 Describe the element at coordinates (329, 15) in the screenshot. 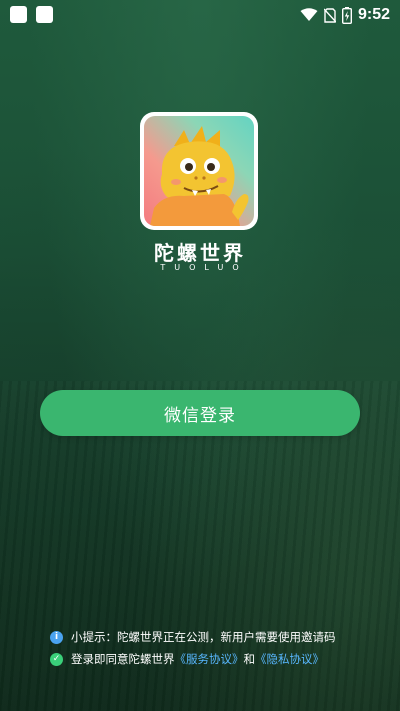

I see `no-sim-icon` at that location.